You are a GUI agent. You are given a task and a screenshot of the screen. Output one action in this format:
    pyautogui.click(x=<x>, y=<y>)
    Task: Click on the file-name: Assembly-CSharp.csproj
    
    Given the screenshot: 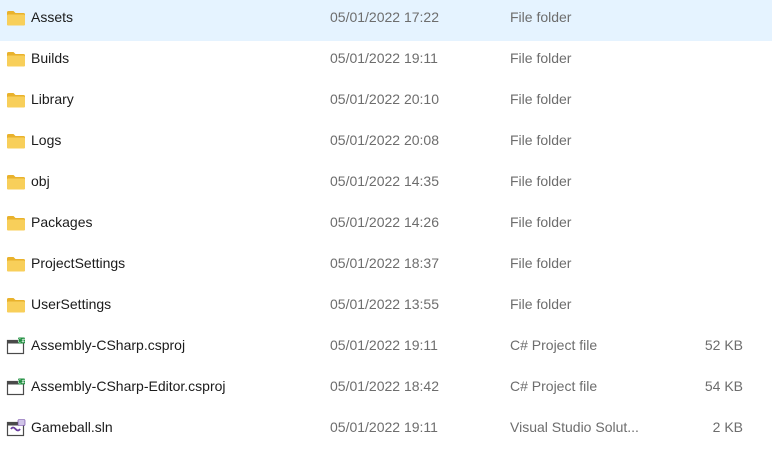 What is the action you would take?
    pyautogui.click(x=108, y=345)
    